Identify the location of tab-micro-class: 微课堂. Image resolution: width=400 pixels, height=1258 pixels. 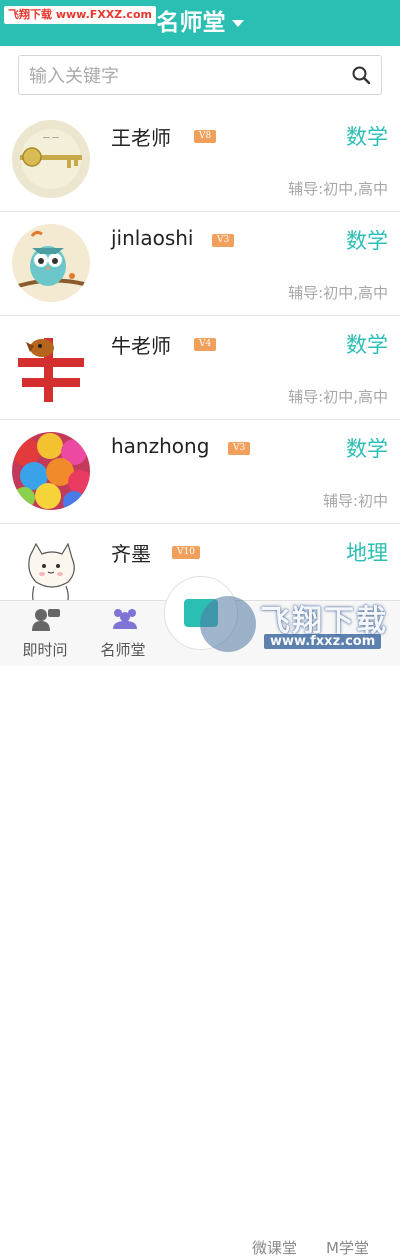
(274, 1247).